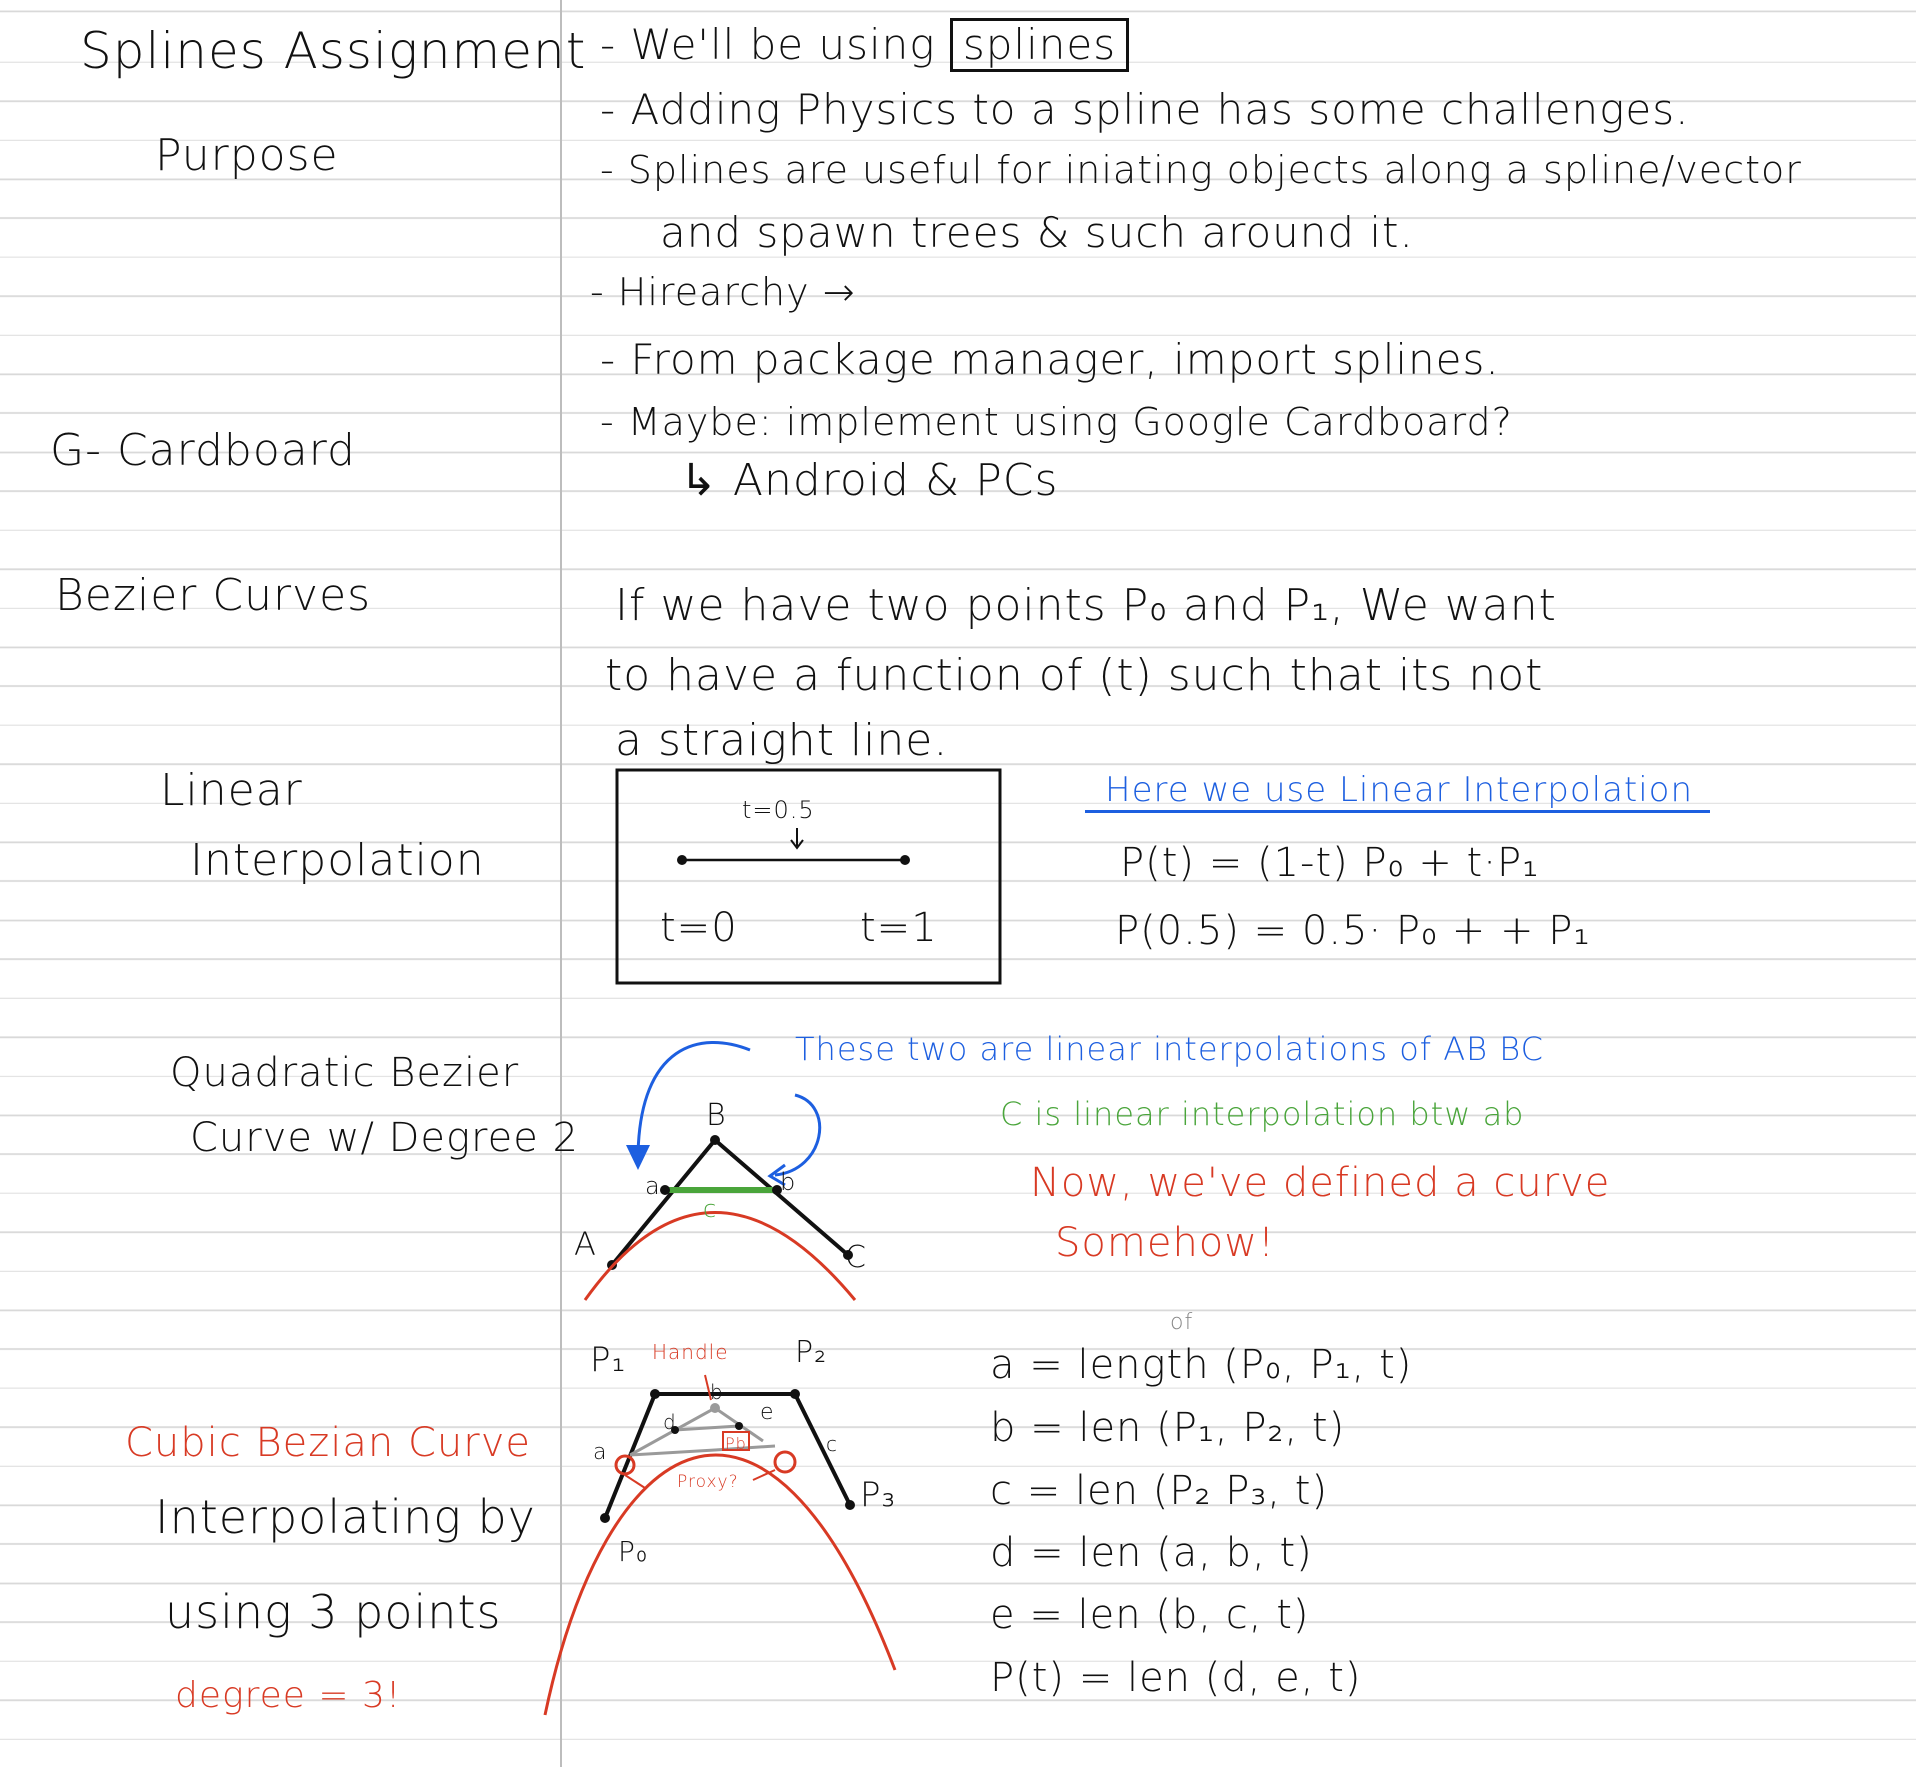 The height and width of the screenshot is (1767, 1916). Describe the element at coordinates (708, 1482) in the screenshot. I see `cubic-label-proxy: Proxy?` at that location.